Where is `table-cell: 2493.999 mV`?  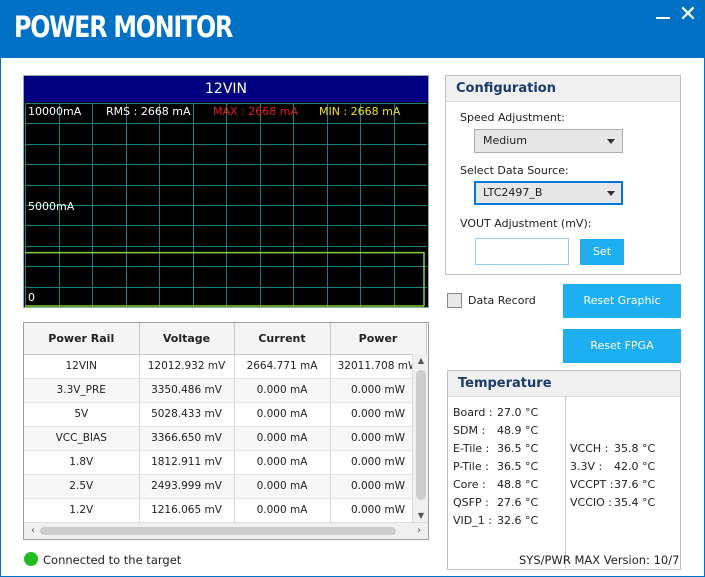
table-cell: 2493.999 mV is located at coordinates (187, 486).